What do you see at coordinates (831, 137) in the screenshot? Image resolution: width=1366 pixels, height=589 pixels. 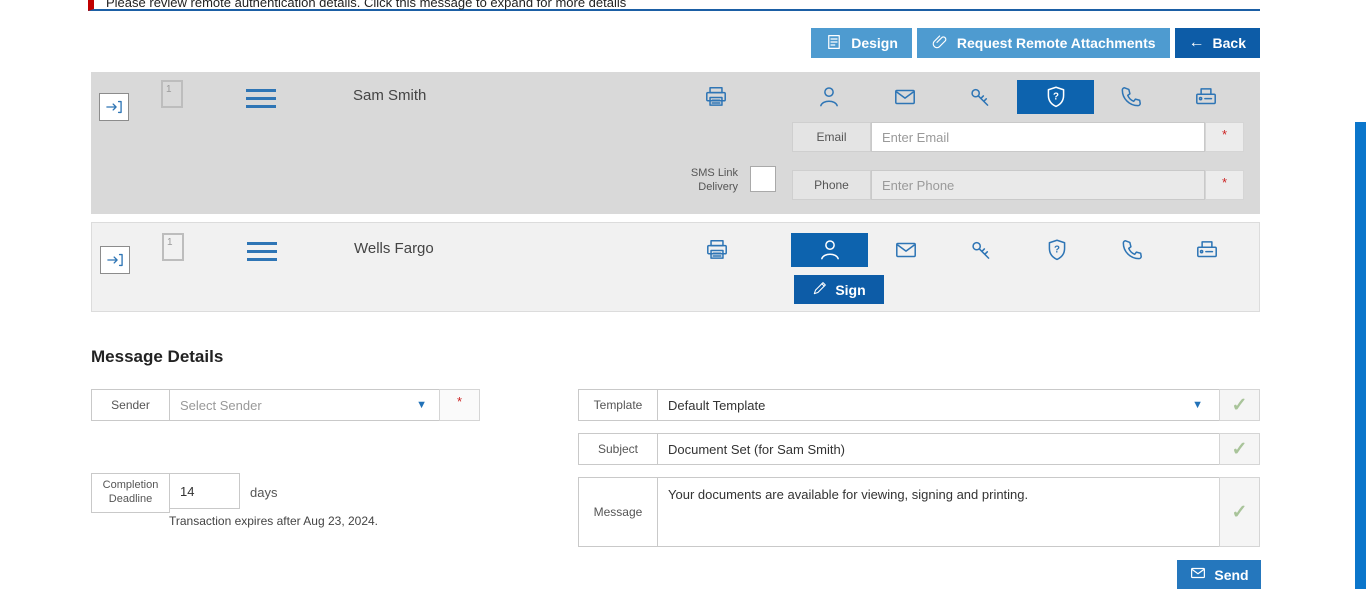 I see `email-field-label: Email` at bounding box center [831, 137].